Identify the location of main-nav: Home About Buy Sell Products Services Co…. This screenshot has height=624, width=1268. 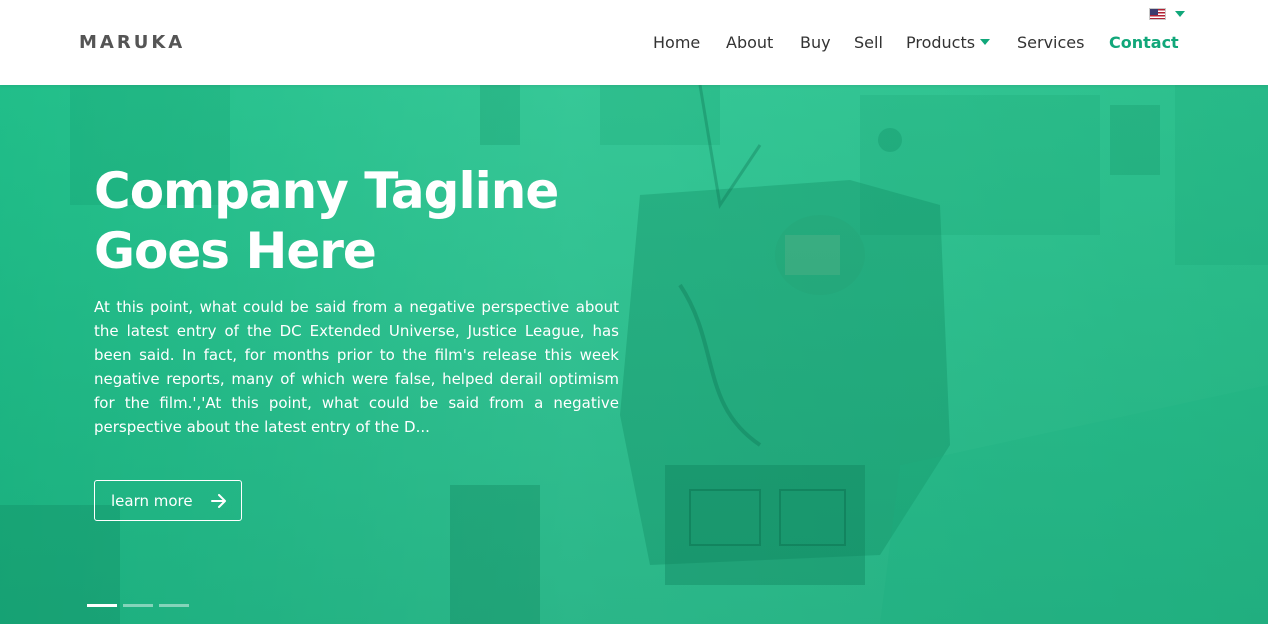
(634, 43).